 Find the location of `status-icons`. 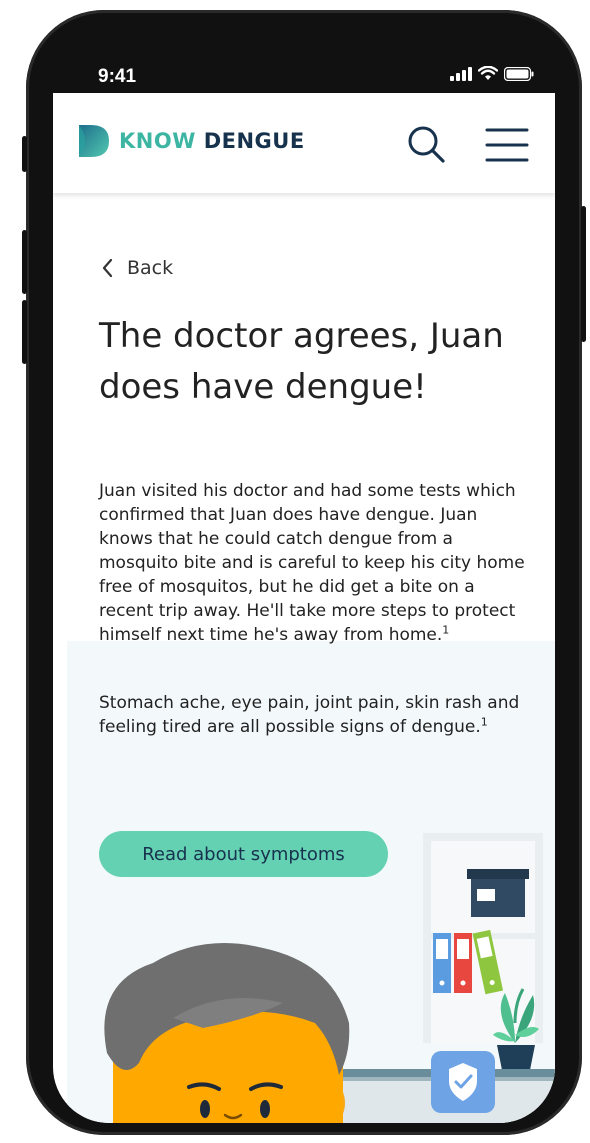

status-icons is located at coordinates (492, 73).